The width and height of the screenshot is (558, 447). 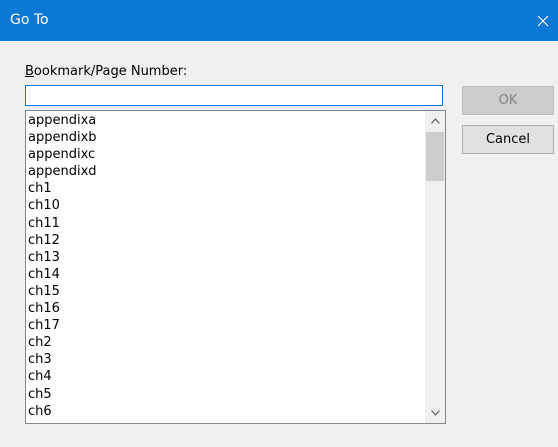 I want to click on list-scrollbar, so click(x=435, y=267).